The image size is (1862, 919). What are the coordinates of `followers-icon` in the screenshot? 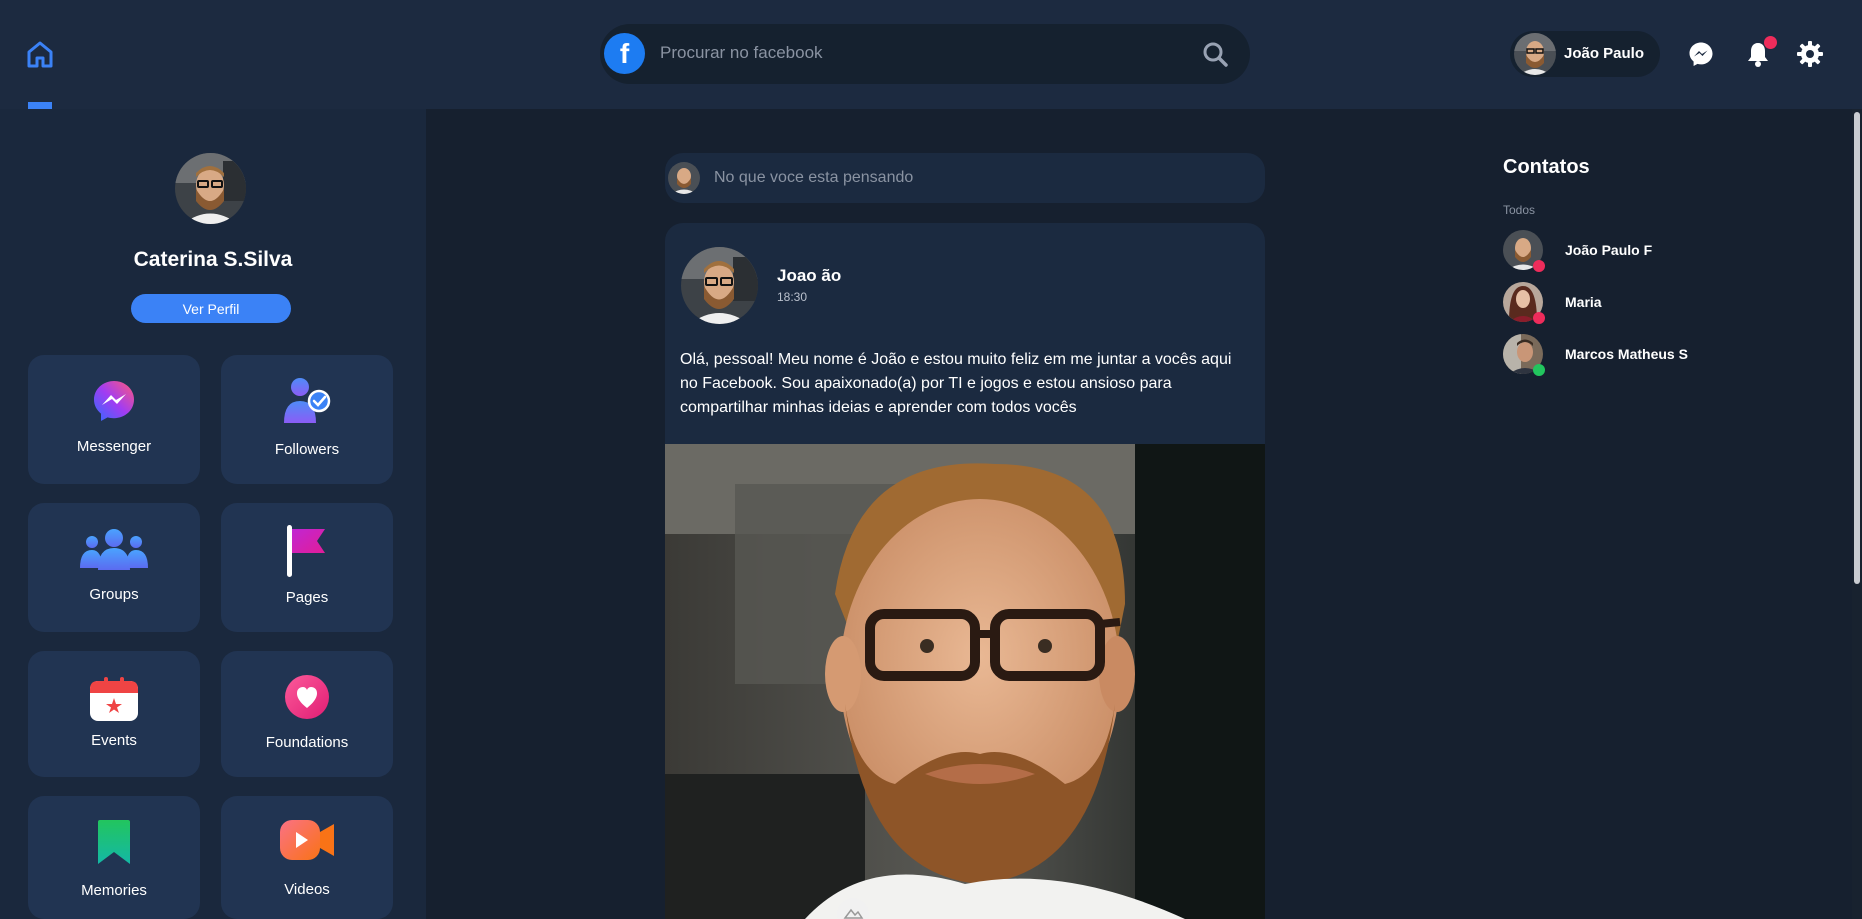 It's located at (307, 400).